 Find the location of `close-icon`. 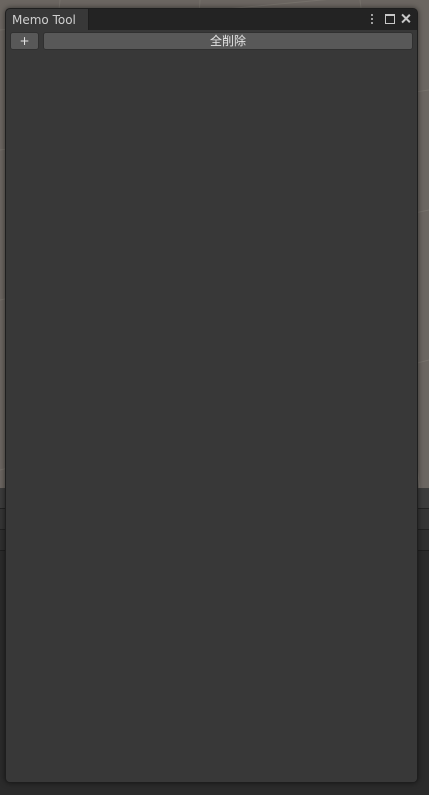

close-icon is located at coordinates (406, 19).